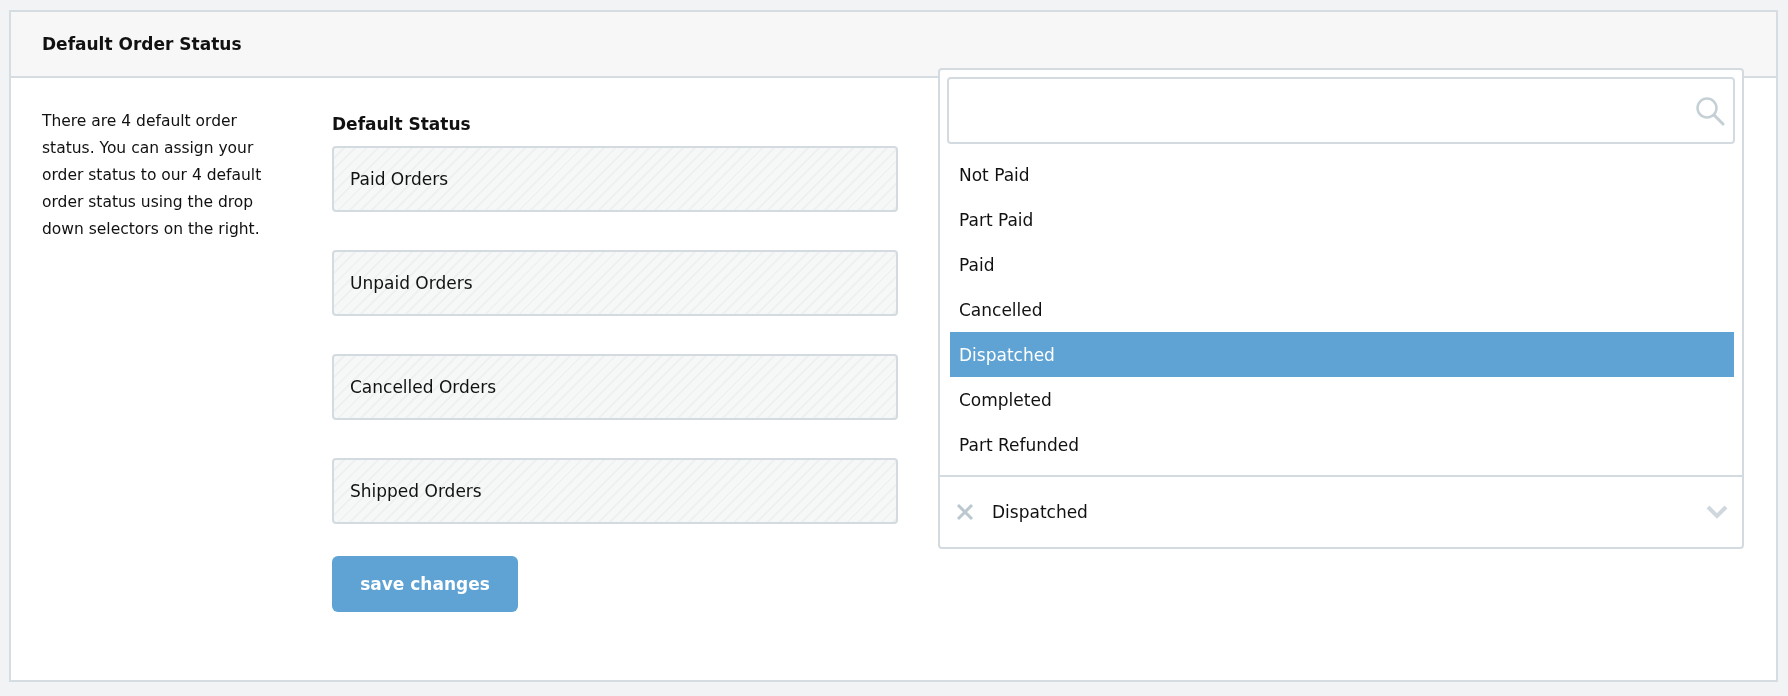 The width and height of the screenshot is (1788, 696). I want to click on description-text: There are 4 default order status. You can assign your order status to our 4 default order status using the drop down selectors on the right., so click(152, 175).